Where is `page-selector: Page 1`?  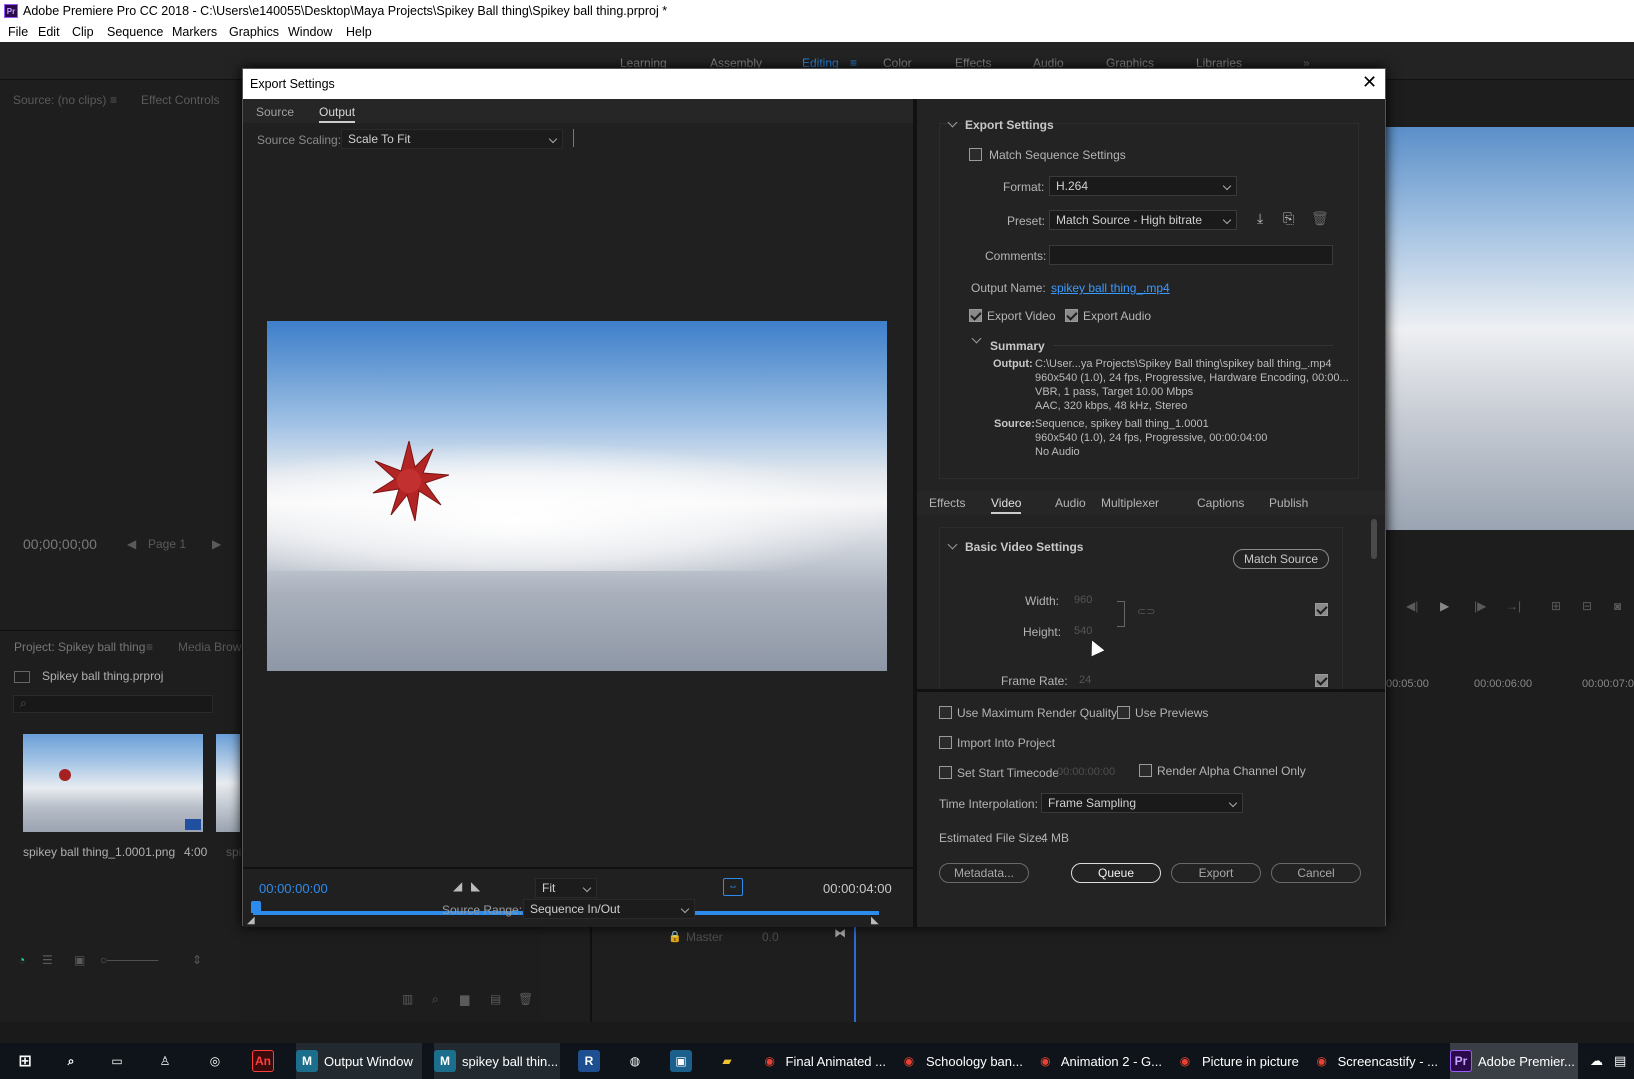 page-selector: Page 1 is located at coordinates (167, 544).